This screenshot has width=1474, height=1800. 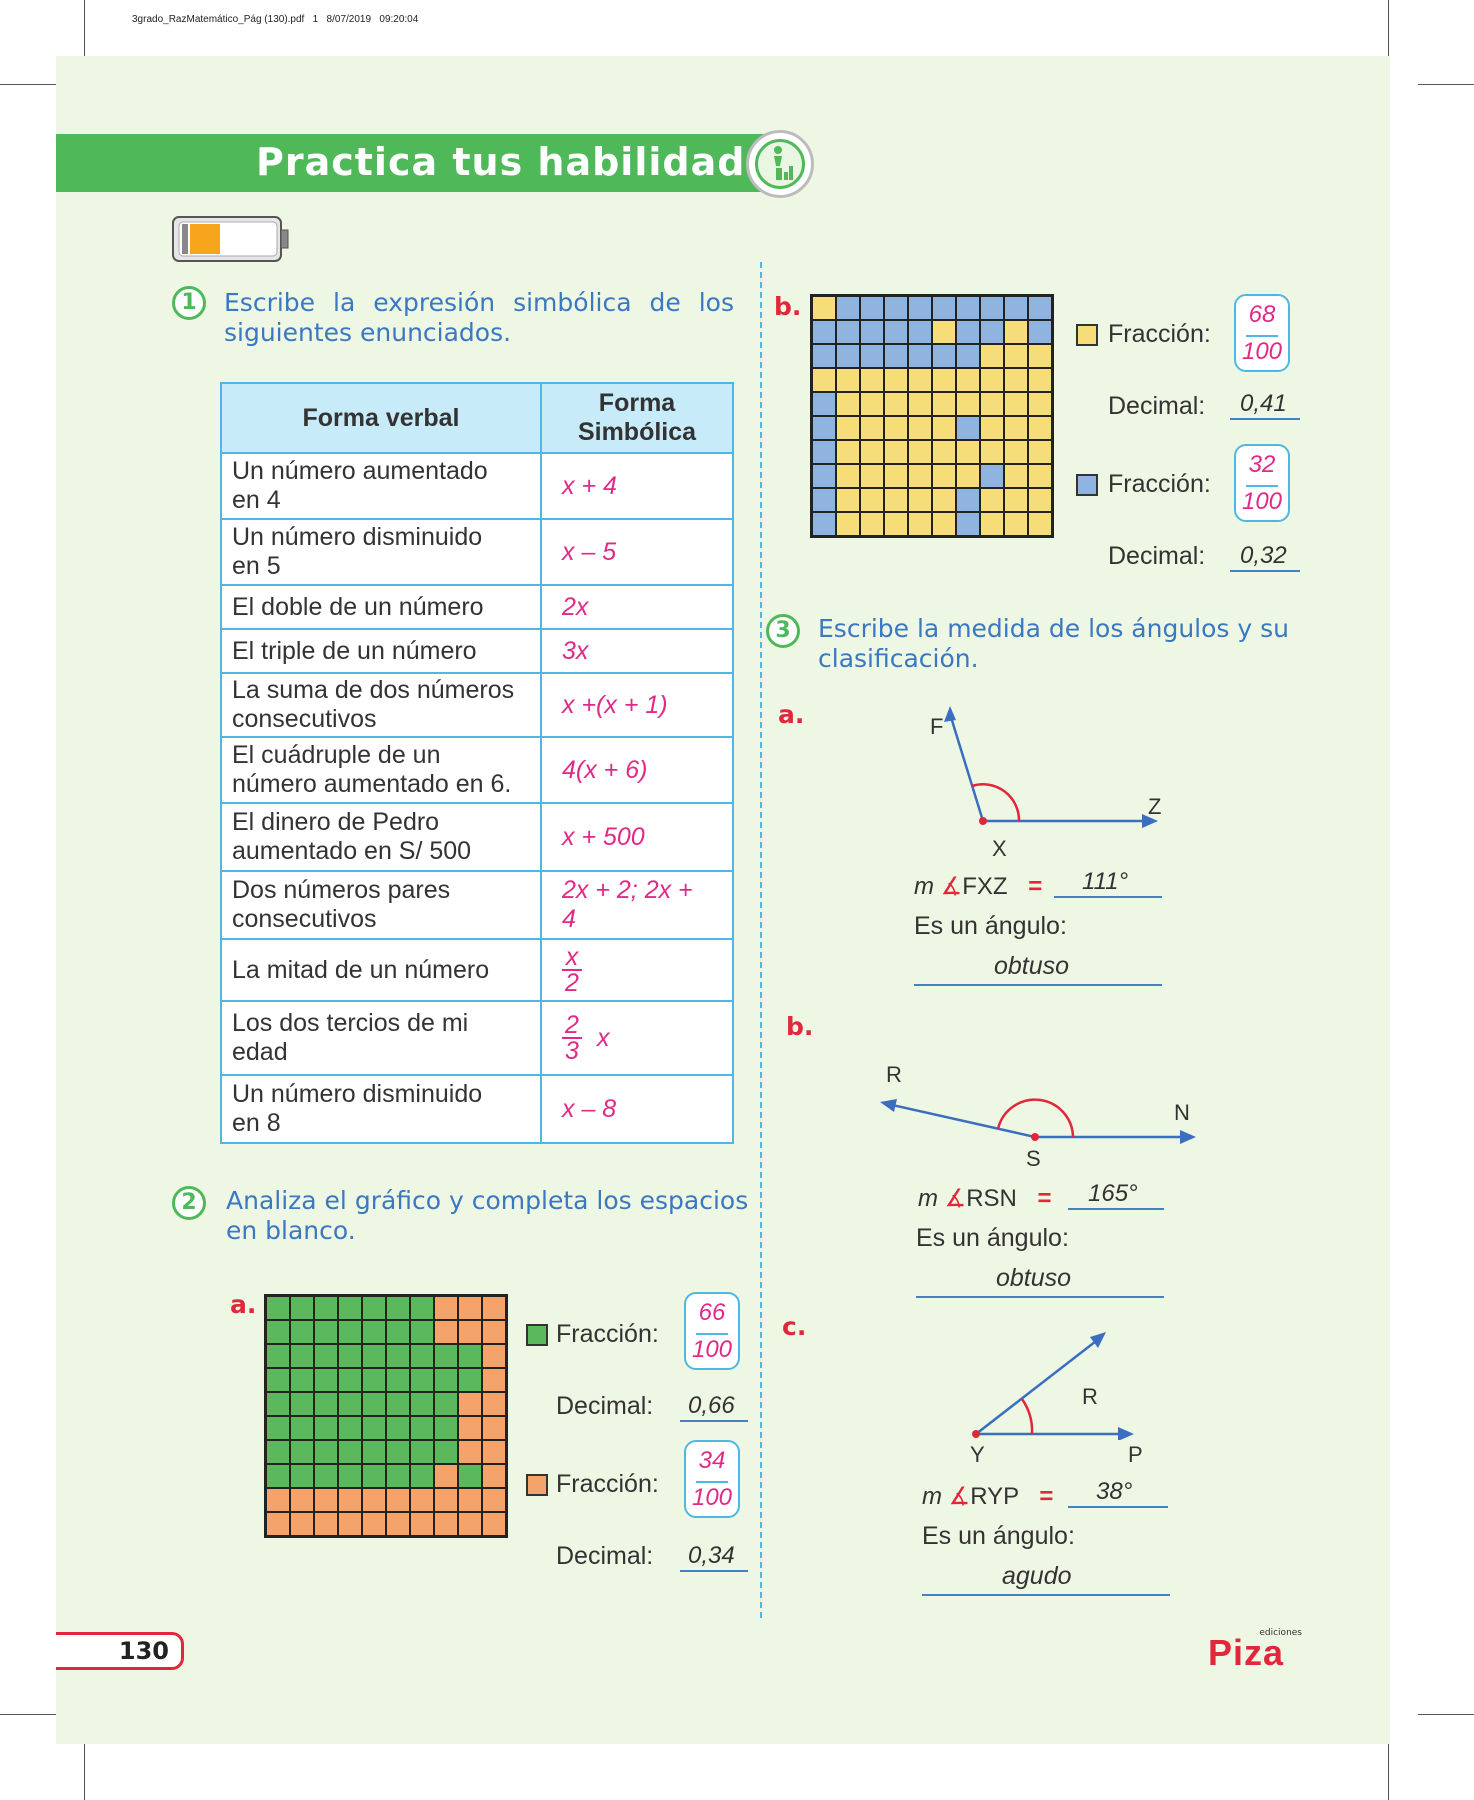 What do you see at coordinates (1263, 555) in the screenshot?
I see `decimal-answer: 0,32` at bounding box center [1263, 555].